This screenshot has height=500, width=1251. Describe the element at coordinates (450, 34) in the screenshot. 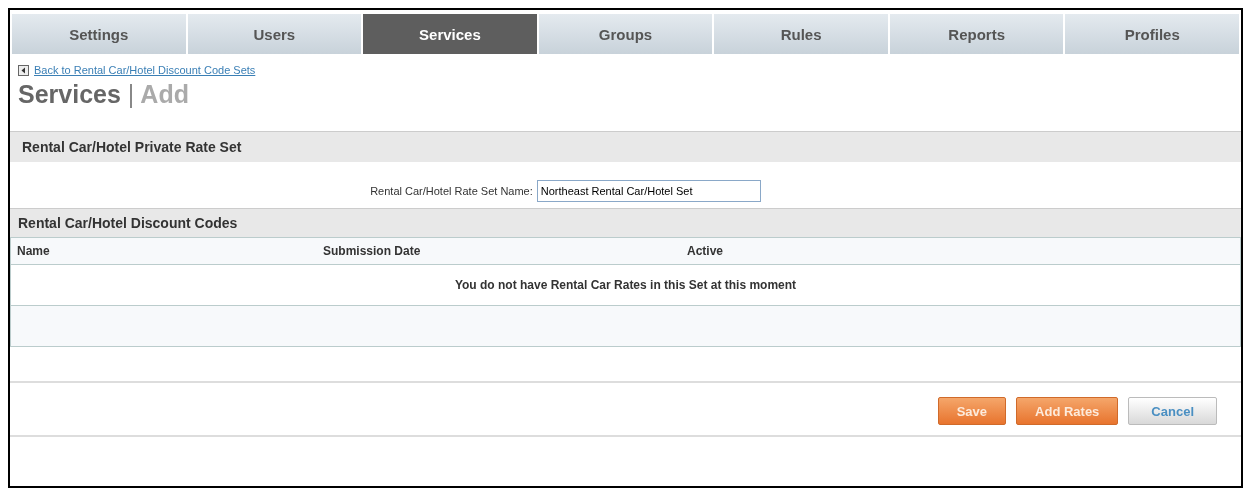

I see `nav-tab: Services` at that location.